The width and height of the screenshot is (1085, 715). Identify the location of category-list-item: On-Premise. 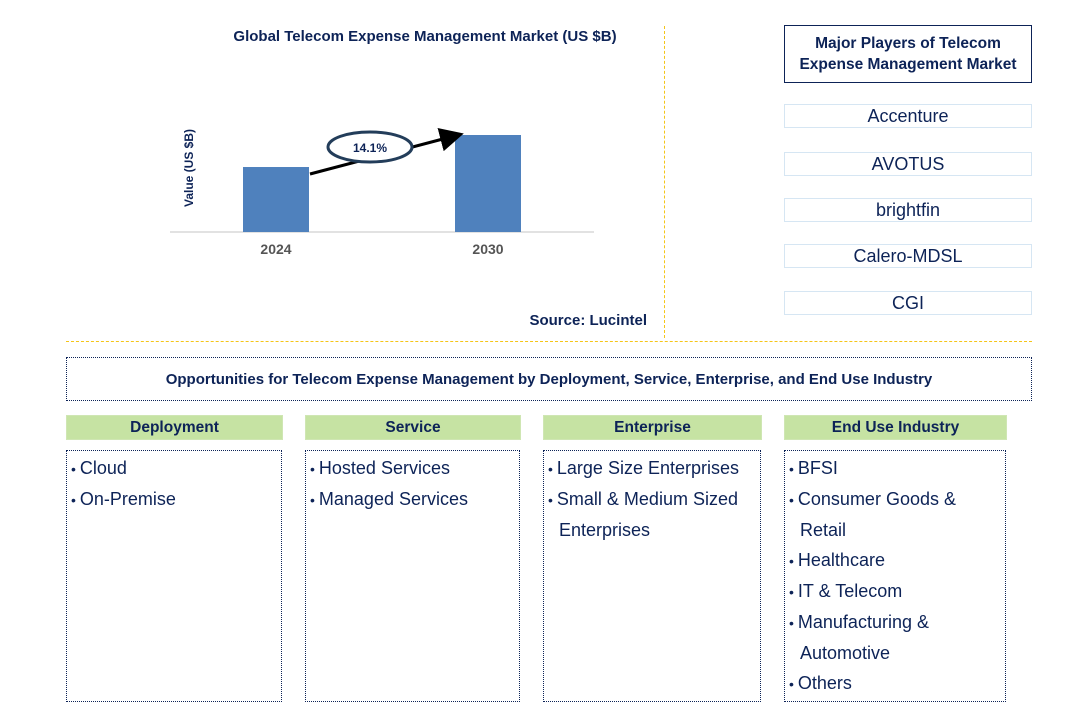
(174, 499).